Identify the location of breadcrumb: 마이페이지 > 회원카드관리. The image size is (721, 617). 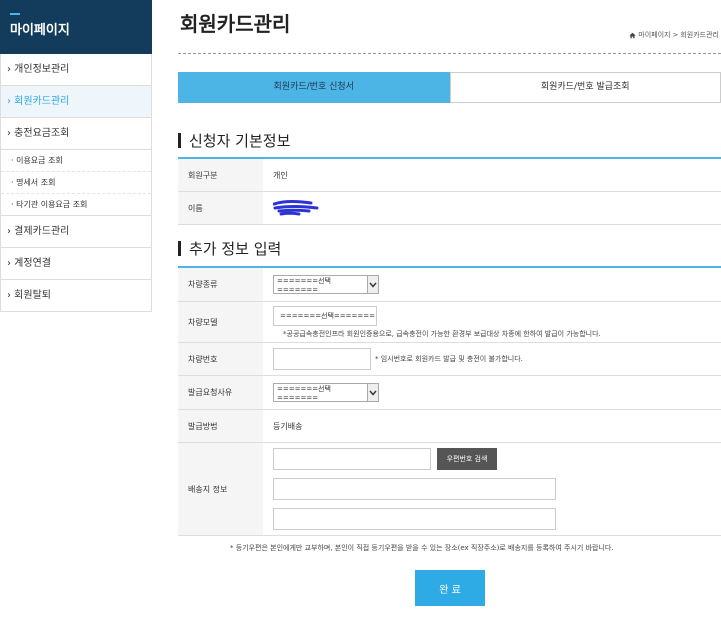
(674, 35).